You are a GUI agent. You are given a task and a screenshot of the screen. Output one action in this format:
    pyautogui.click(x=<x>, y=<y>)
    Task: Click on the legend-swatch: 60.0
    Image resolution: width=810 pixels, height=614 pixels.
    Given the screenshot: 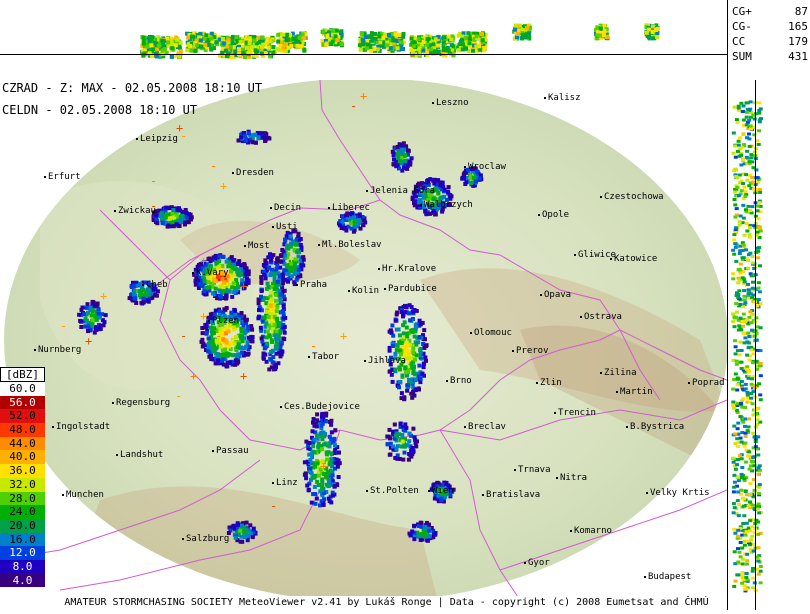 What is the action you would take?
    pyautogui.click(x=22, y=389)
    